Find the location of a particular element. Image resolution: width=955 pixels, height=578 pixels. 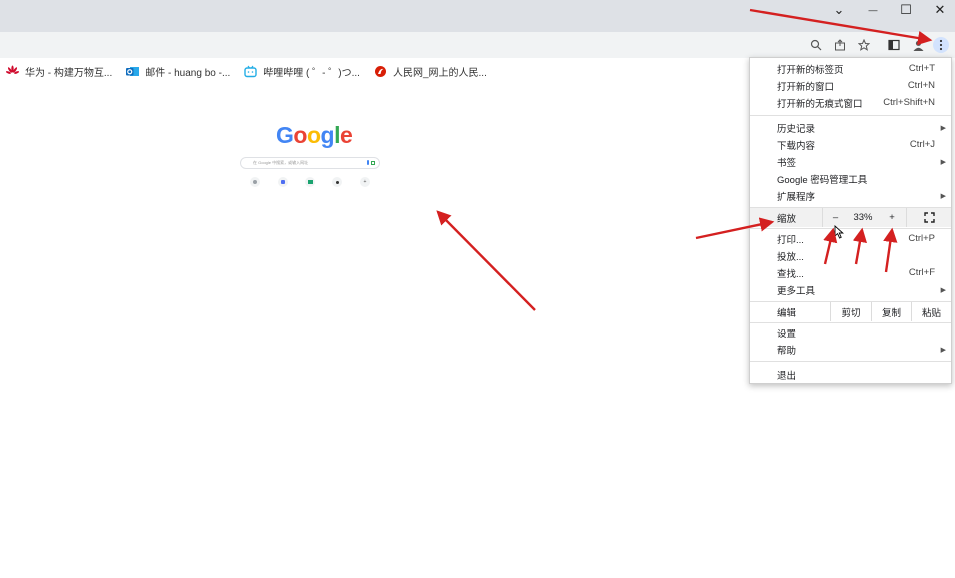

minimize-button: — is located at coordinates (873, 10).